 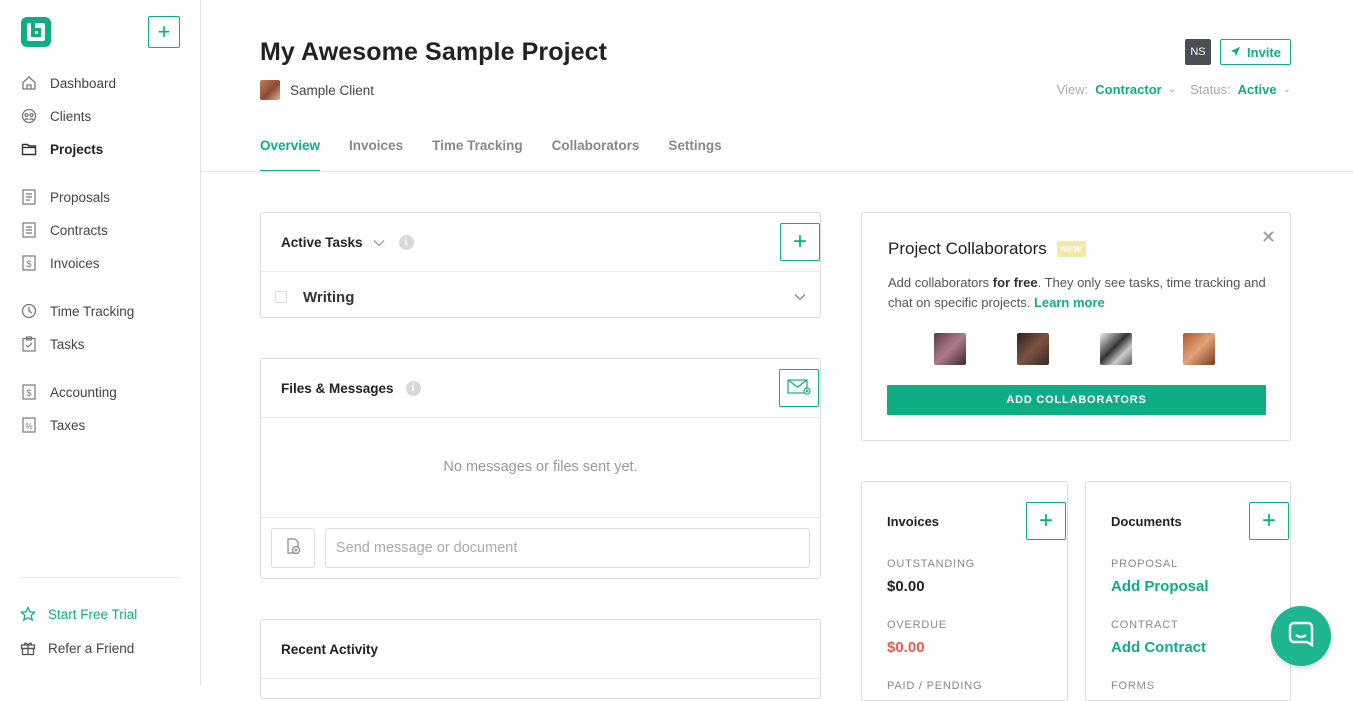 What do you see at coordinates (29, 230) in the screenshot?
I see `contract-doc-icon` at bounding box center [29, 230].